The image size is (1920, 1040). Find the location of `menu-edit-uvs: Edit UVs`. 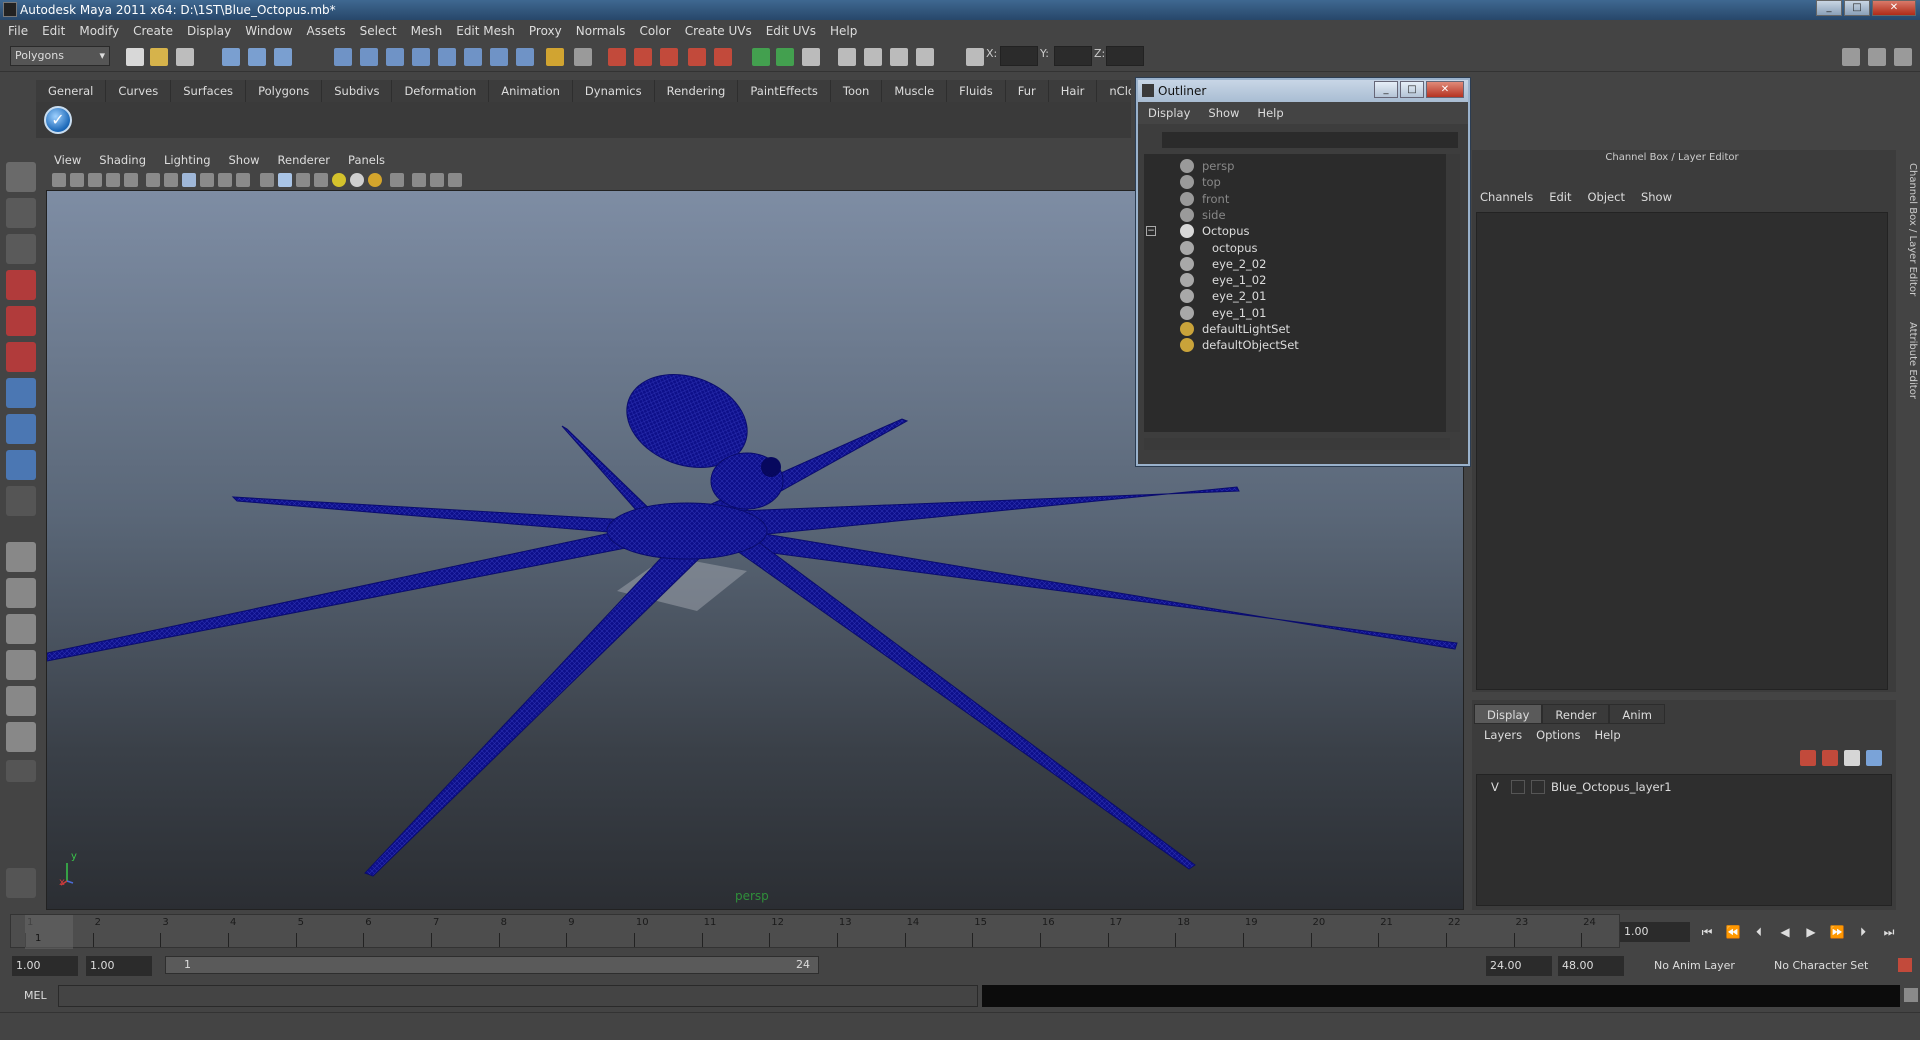

menu-edit-uvs: Edit UVs is located at coordinates (791, 31).